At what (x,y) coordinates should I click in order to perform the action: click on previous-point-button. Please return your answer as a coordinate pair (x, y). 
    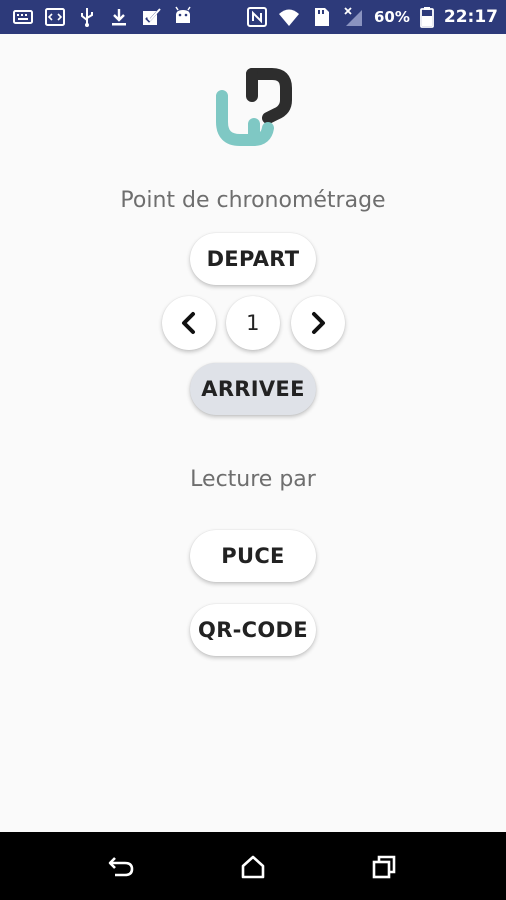
    Looking at the image, I should click on (189, 323).